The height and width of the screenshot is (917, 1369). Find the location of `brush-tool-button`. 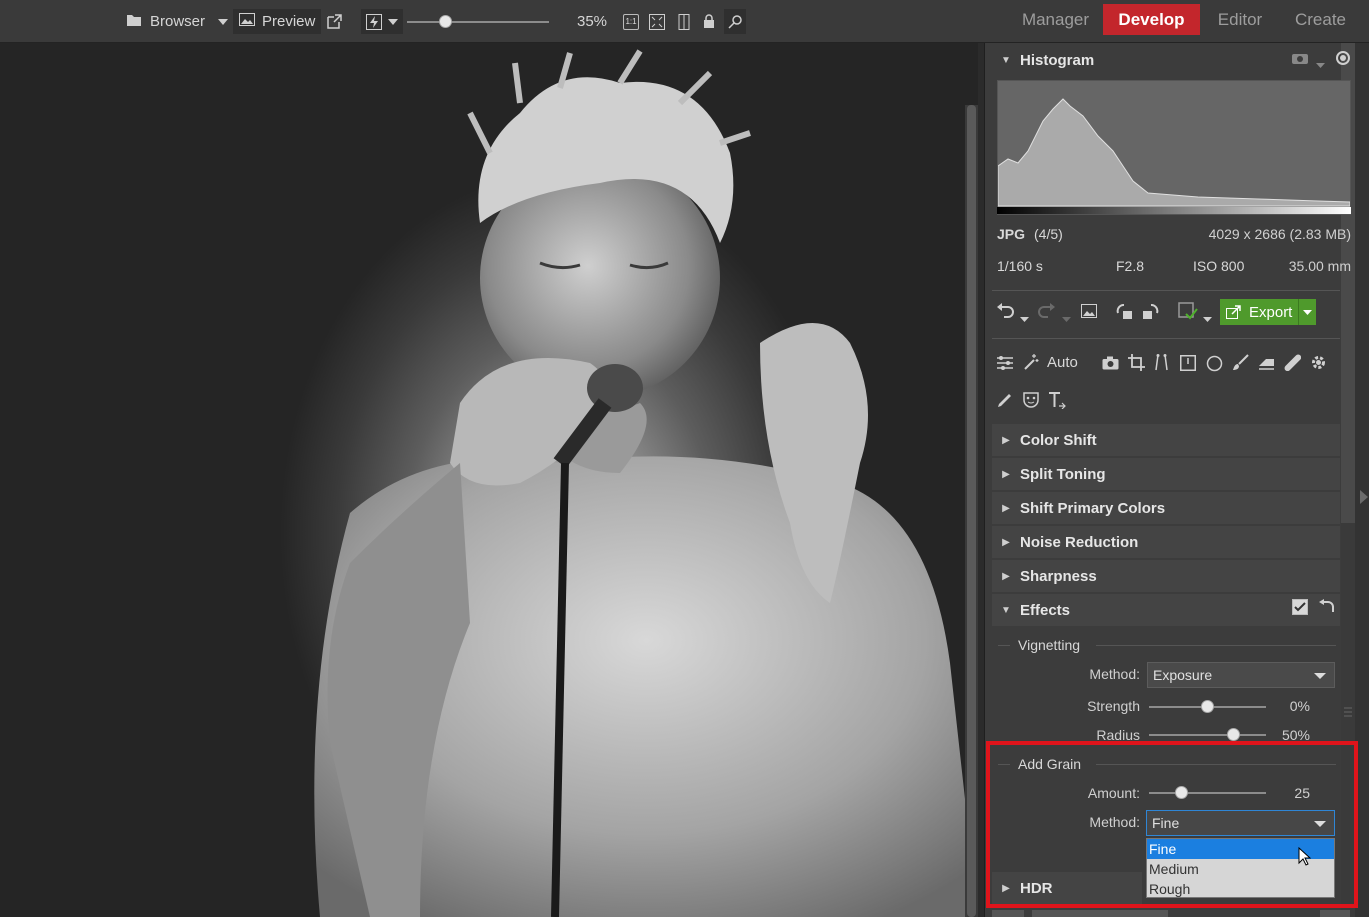

brush-tool-button is located at coordinates (1240, 364).